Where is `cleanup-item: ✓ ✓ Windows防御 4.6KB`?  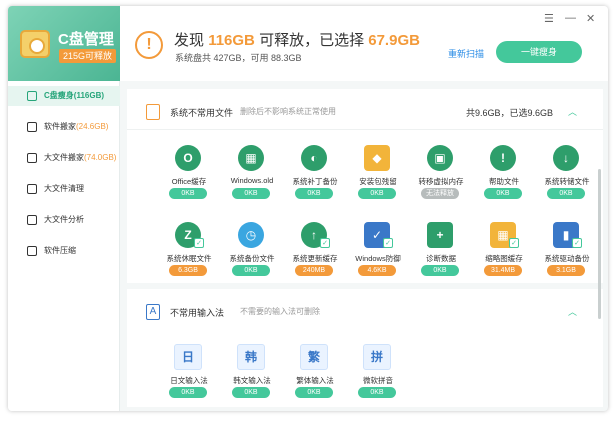
cleanup-item: ✓ ✓ Windows防御 4.6KB is located at coordinates (378, 253).